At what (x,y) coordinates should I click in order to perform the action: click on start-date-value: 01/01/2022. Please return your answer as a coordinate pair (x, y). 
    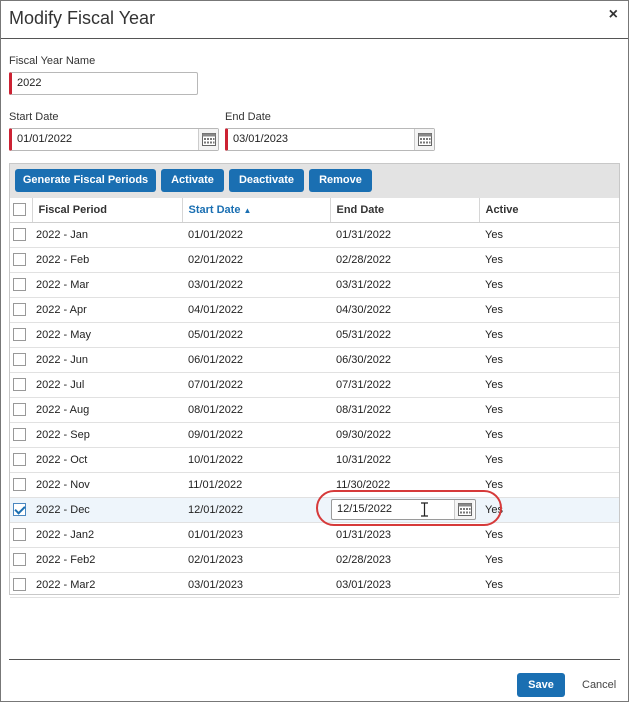
    Looking at the image, I should click on (45, 139).